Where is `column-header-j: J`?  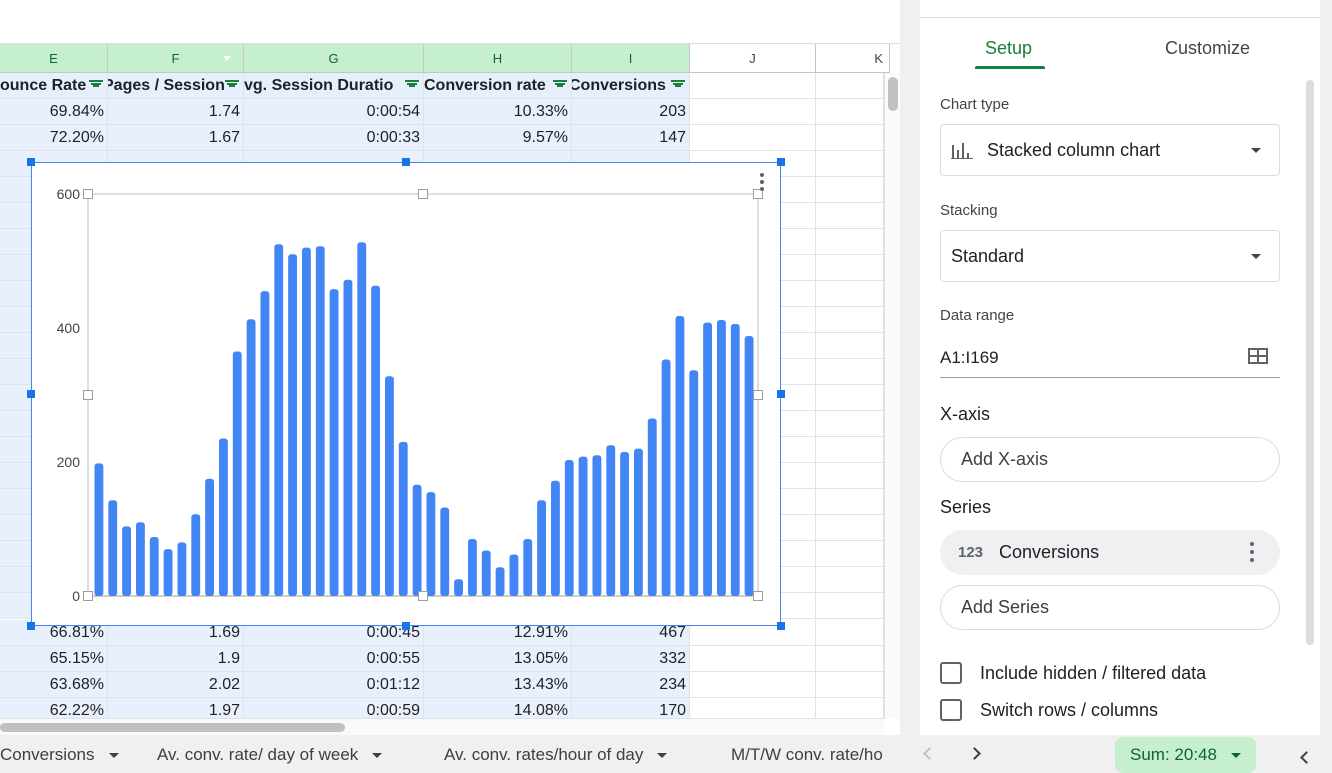
column-header-j: J is located at coordinates (753, 58).